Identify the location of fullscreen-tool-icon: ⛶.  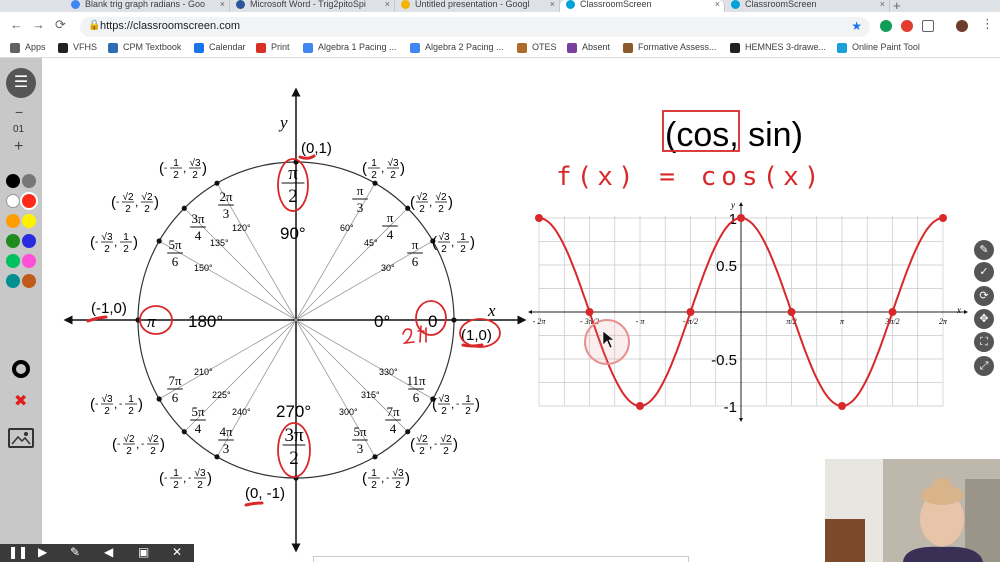
(984, 342).